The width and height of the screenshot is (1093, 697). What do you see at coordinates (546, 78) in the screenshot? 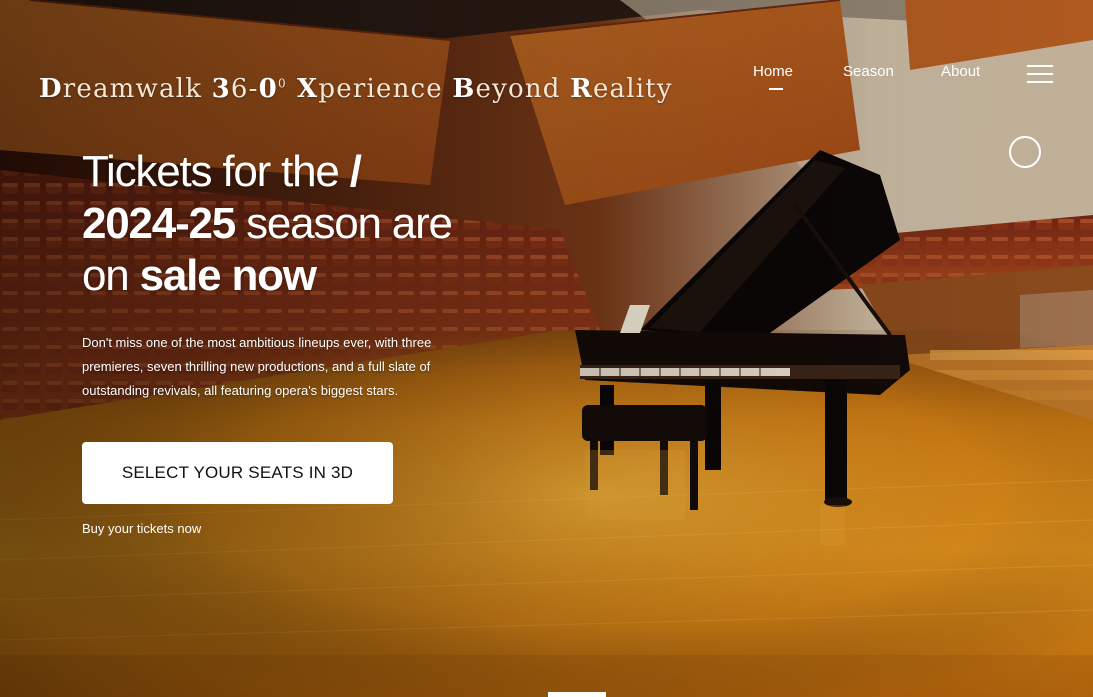
I see `main-navigation: Home Season About` at bounding box center [546, 78].